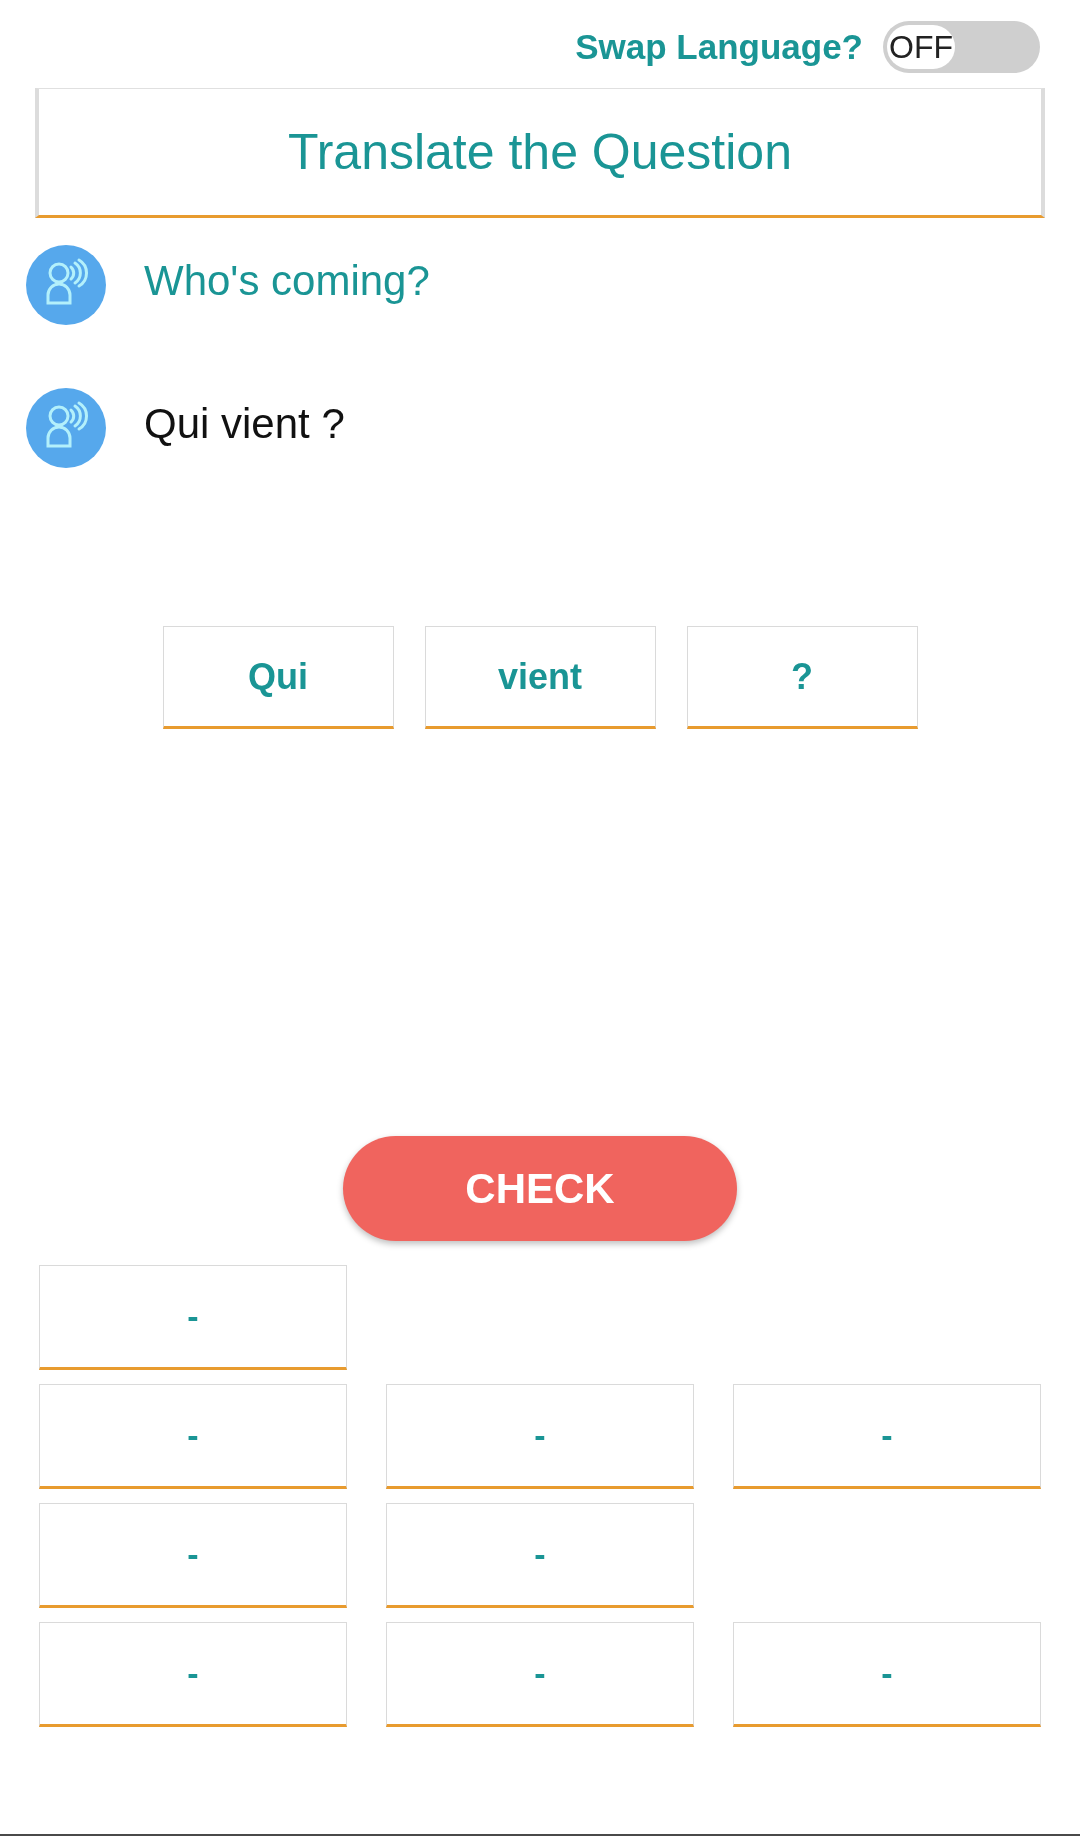 The image size is (1080, 1839). What do you see at coordinates (540, 1188) in the screenshot?
I see `check-button: CHECK` at bounding box center [540, 1188].